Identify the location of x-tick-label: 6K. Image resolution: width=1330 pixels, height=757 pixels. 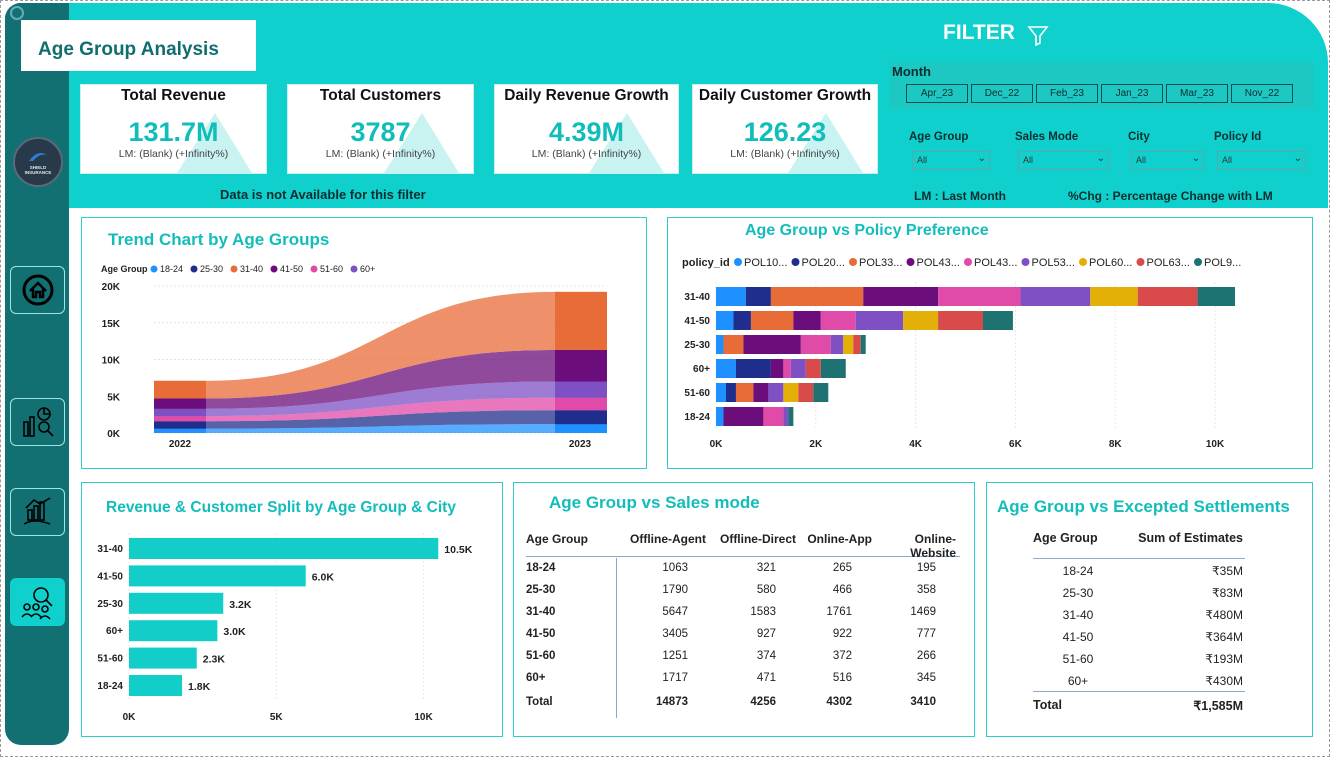
(1016, 444).